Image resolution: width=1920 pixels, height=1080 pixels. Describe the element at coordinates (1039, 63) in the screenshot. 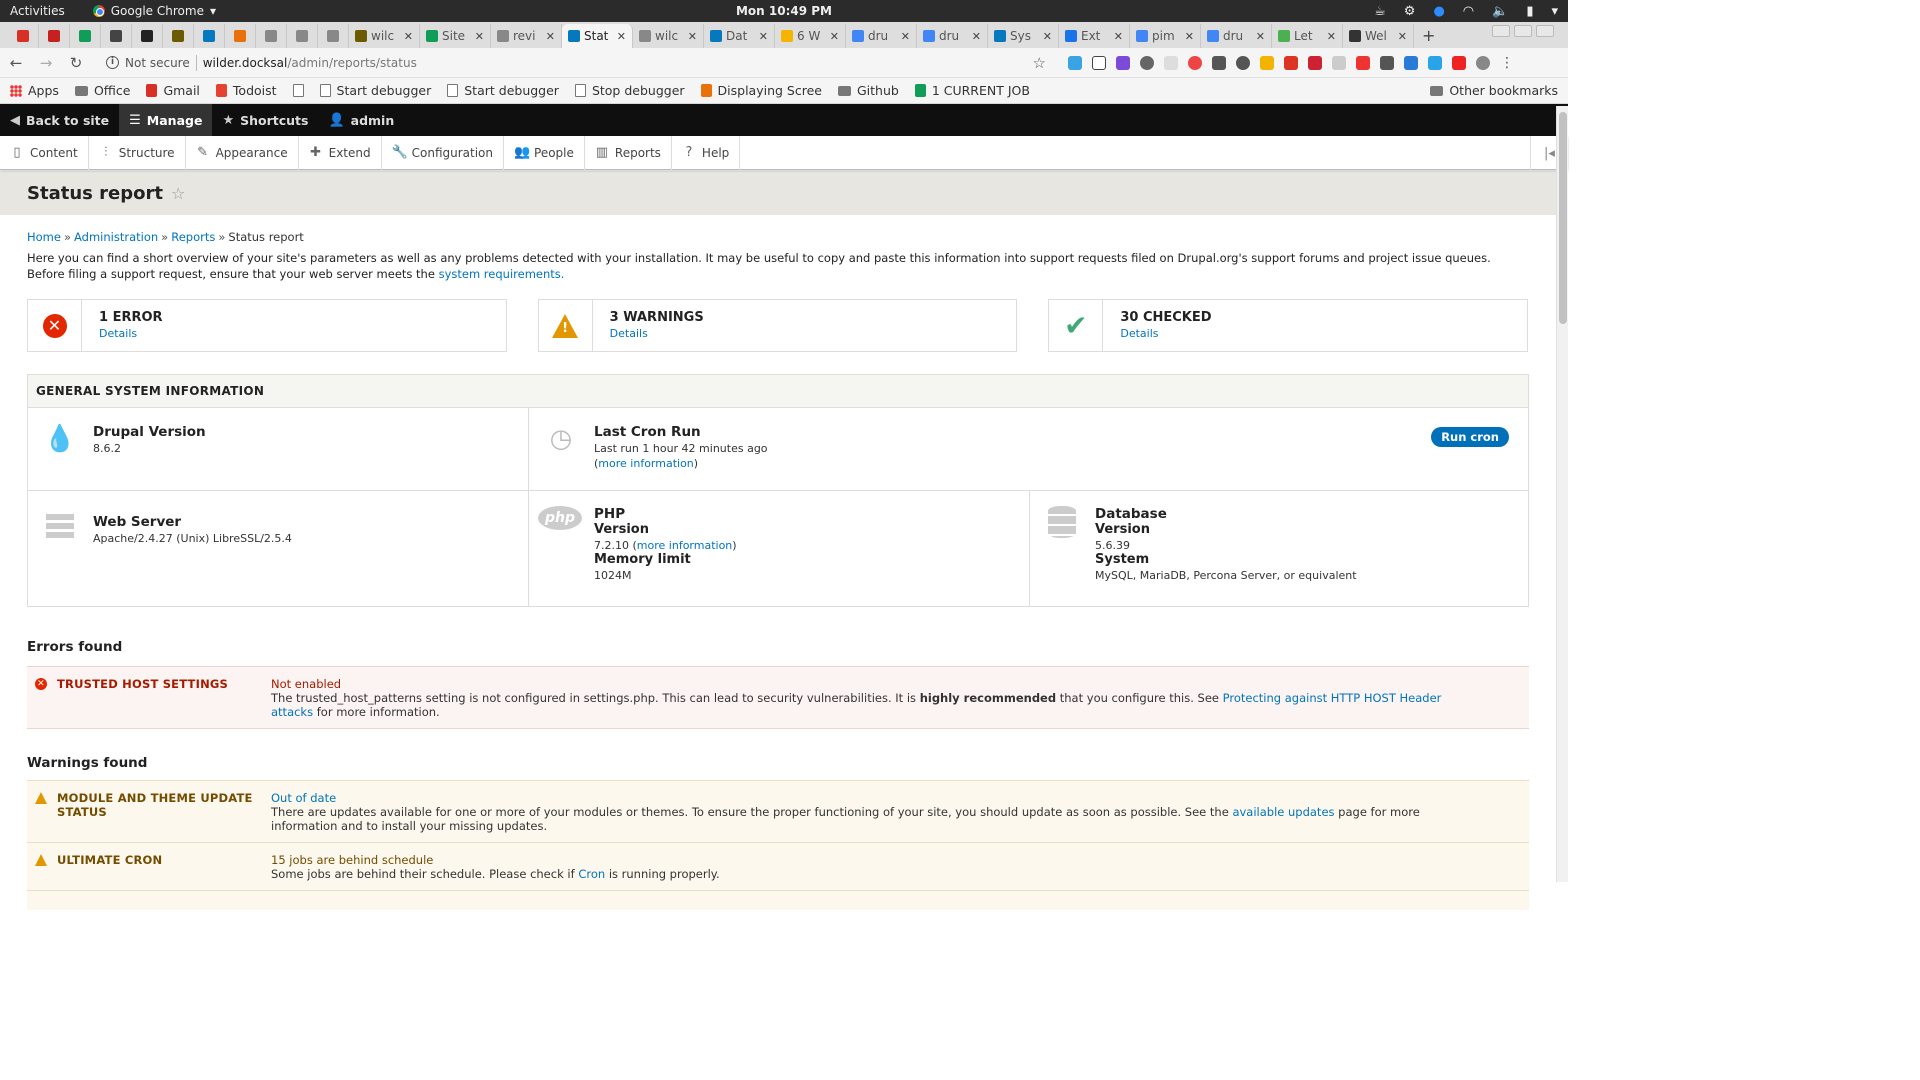

I see `bookmark-star-icon: ☆` at that location.